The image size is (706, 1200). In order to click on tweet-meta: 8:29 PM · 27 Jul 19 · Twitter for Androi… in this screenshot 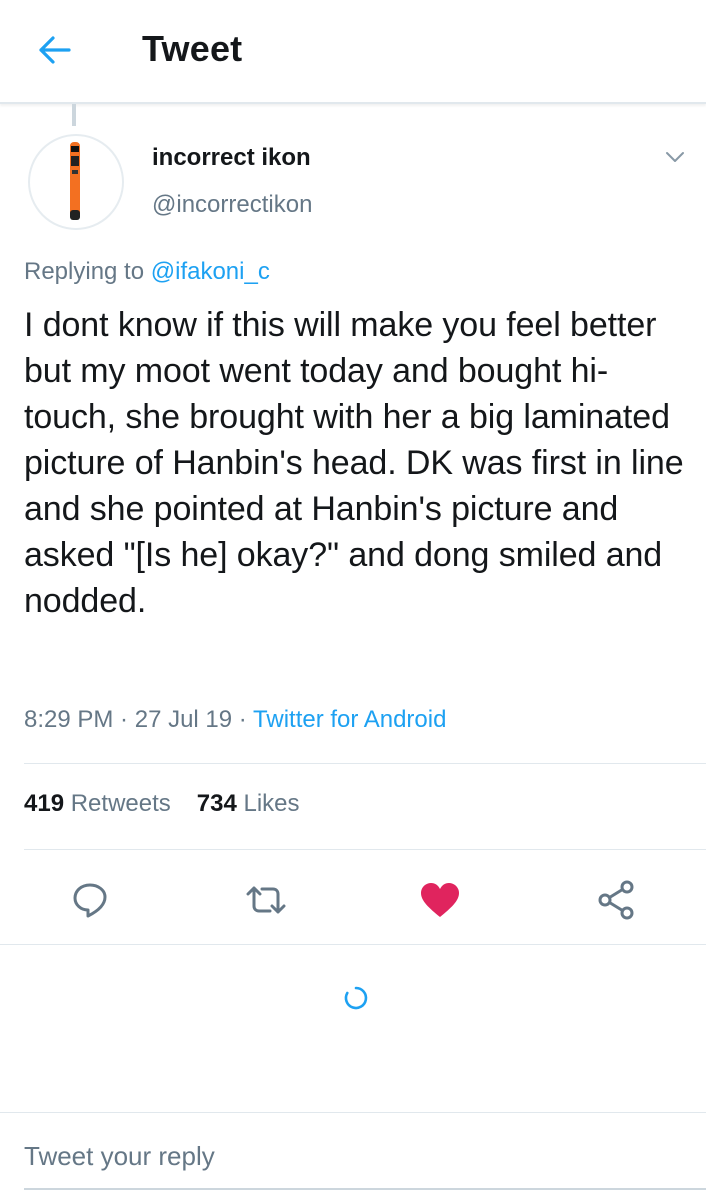, I will do `click(235, 720)`.